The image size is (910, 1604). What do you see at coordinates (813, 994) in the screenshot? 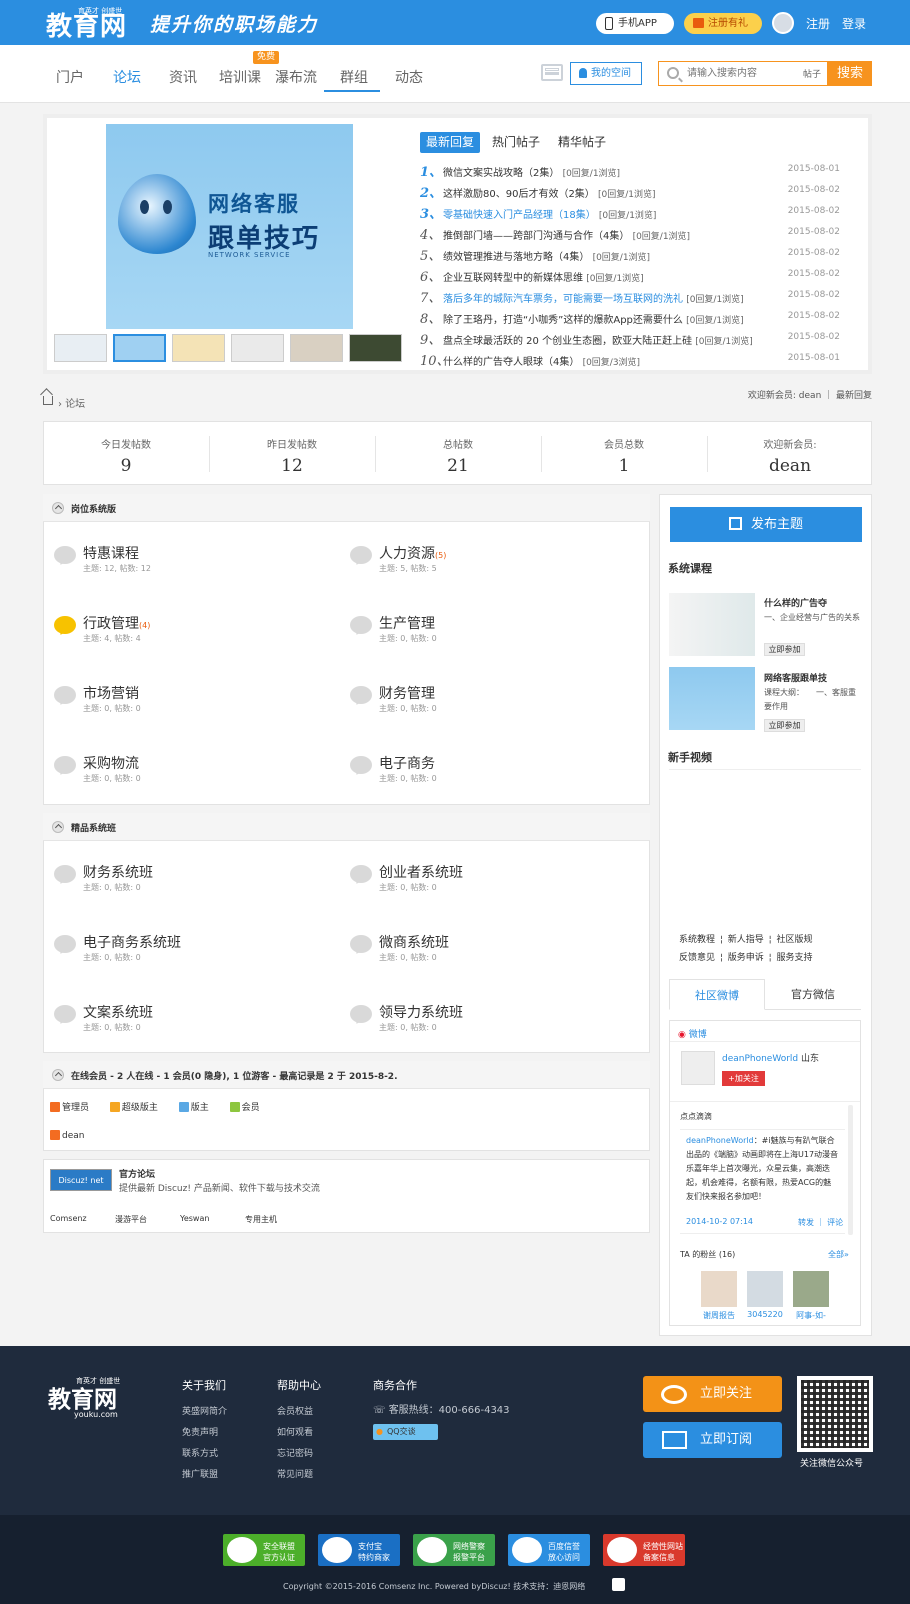
I see `tab-official-wechat: 官方微信` at bounding box center [813, 994].